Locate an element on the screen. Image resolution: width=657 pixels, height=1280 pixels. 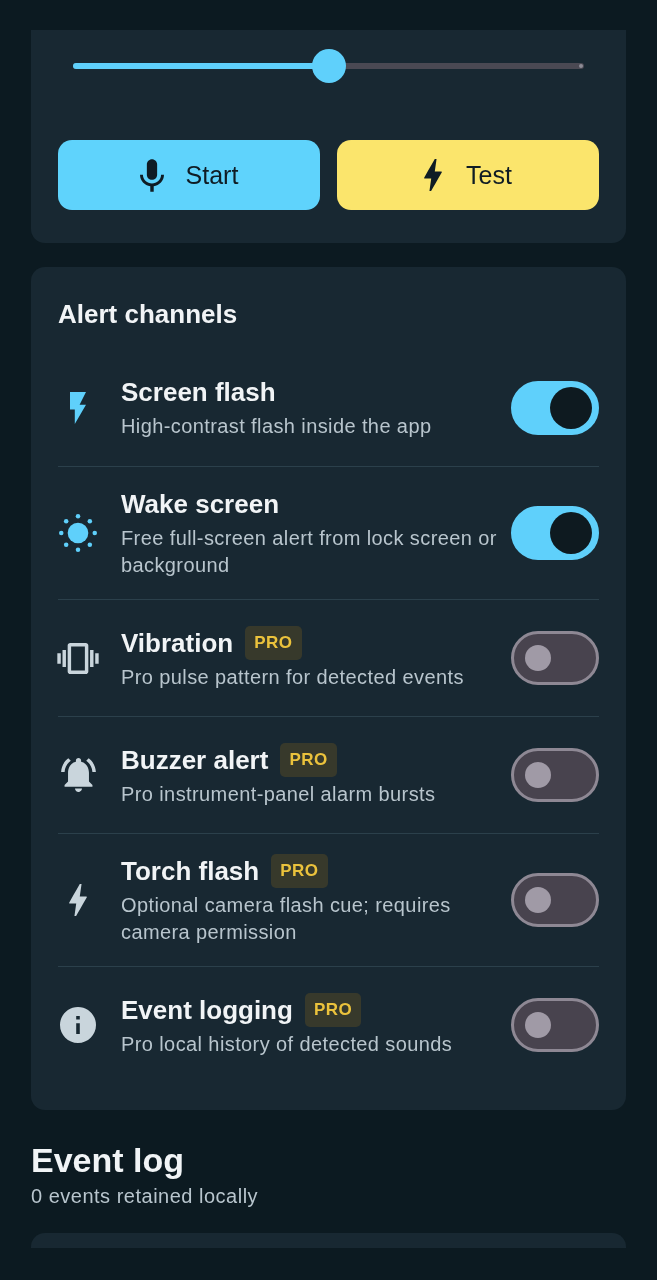
sun-icon is located at coordinates (78, 533).